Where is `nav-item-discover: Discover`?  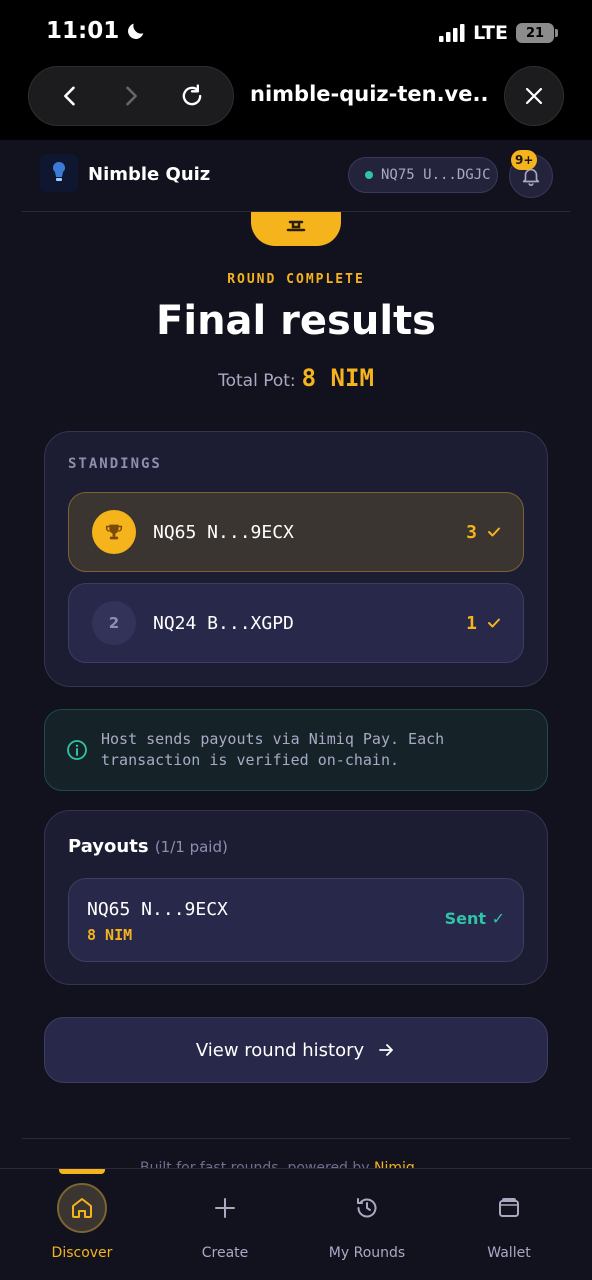 nav-item-discover: Discover is located at coordinates (82, 1222).